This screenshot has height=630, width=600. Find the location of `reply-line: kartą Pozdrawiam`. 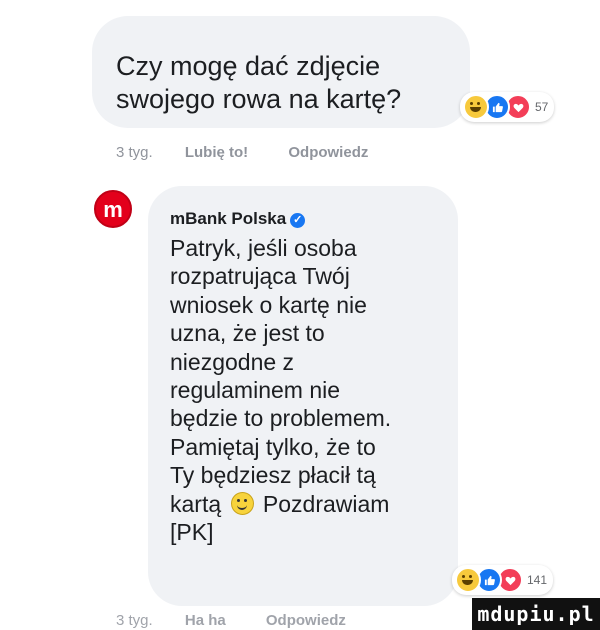

reply-line: kartą Pozdrawiam is located at coordinates (315, 504).